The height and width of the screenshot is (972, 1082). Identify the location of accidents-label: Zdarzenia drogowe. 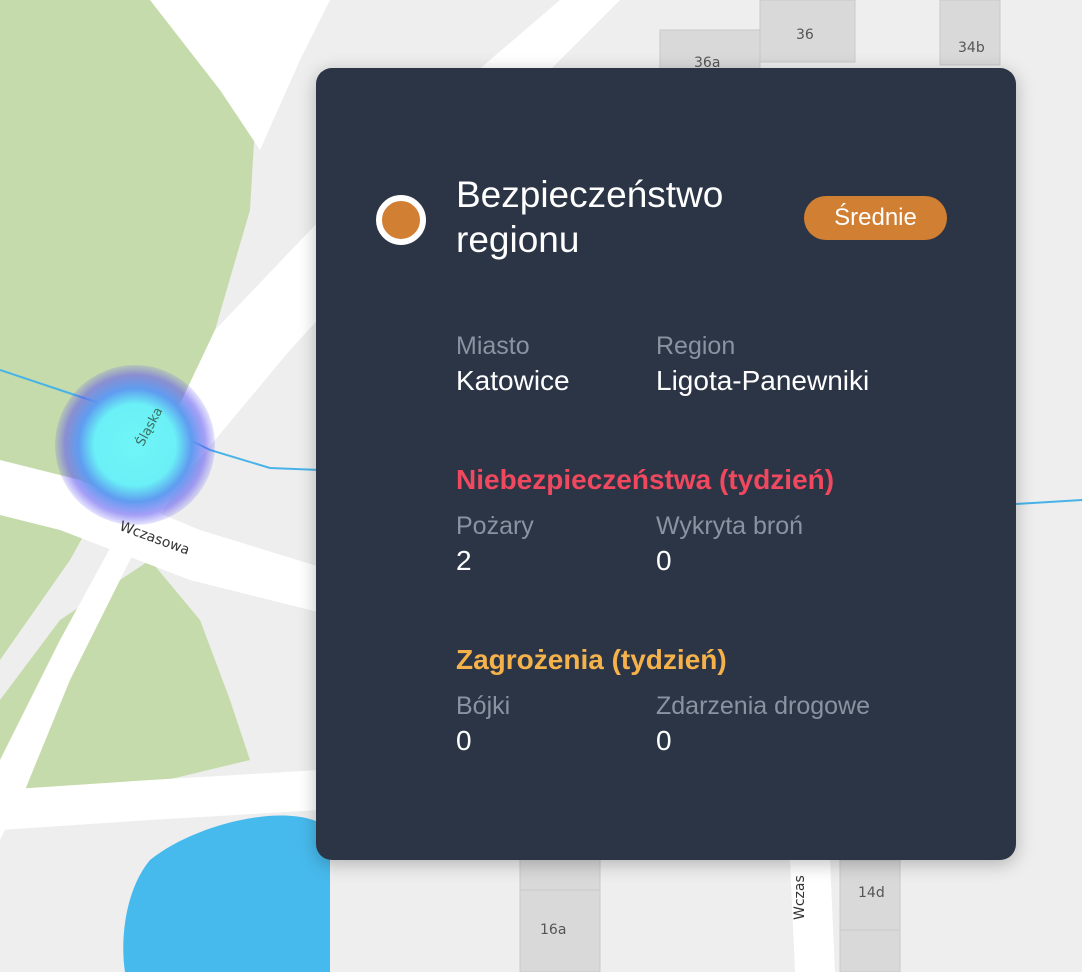
(763, 706).